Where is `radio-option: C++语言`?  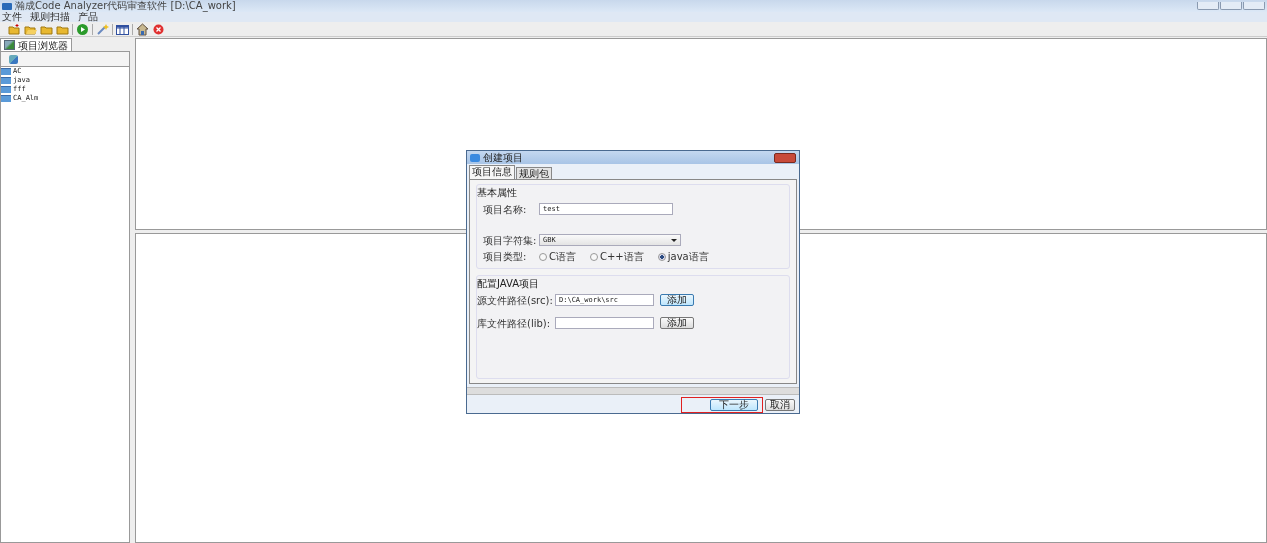
radio-option: C++语言 is located at coordinates (617, 256).